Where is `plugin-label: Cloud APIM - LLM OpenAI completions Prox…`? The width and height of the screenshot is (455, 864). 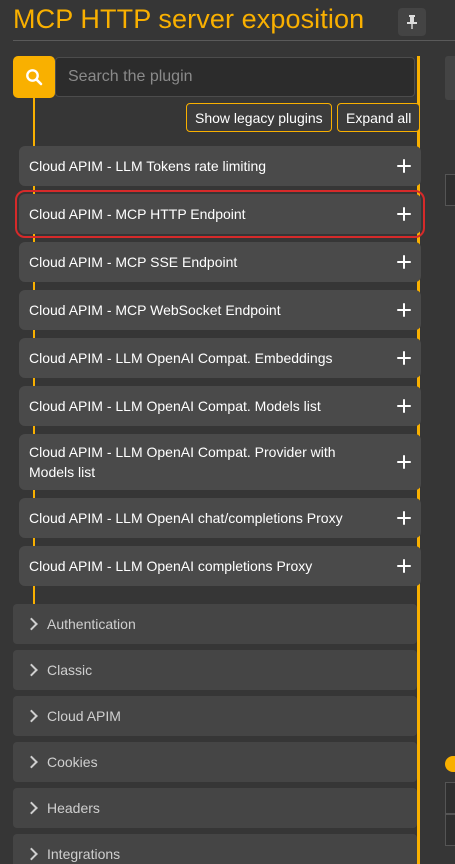 plugin-label: Cloud APIM - LLM OpenAI completions Prox… is located at coordinates (171, 566).